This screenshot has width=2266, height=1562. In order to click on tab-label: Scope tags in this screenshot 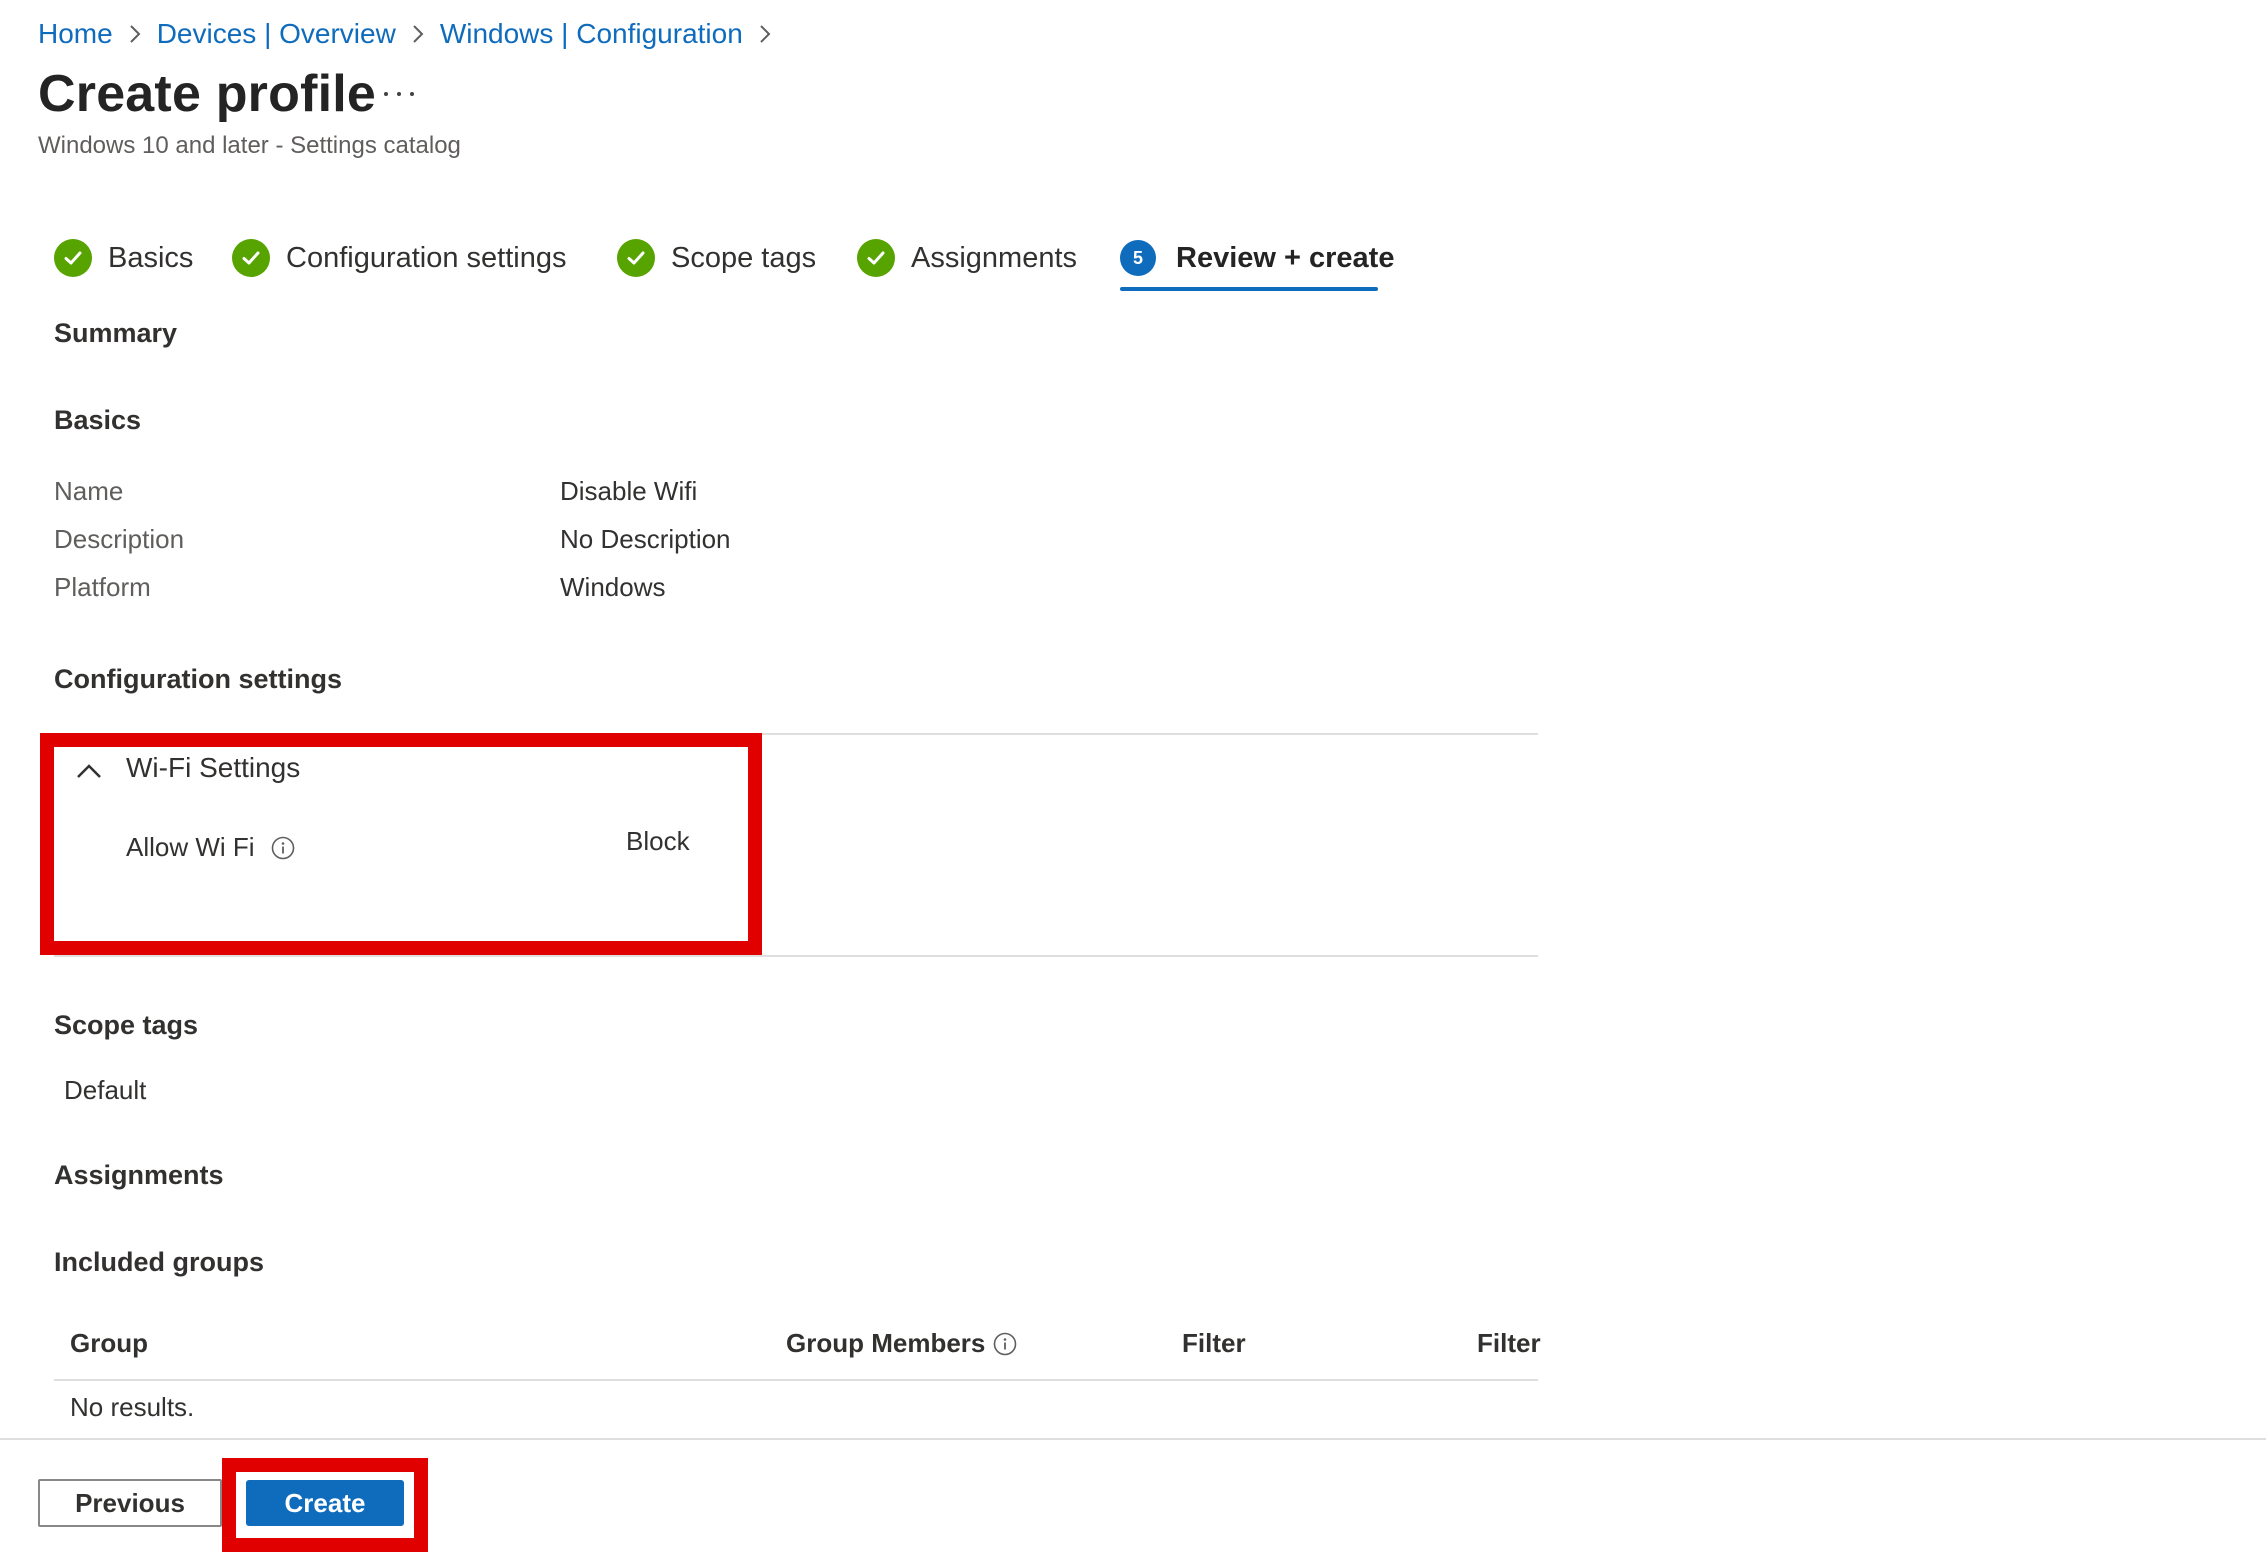, I will do `click(744, 257)`.